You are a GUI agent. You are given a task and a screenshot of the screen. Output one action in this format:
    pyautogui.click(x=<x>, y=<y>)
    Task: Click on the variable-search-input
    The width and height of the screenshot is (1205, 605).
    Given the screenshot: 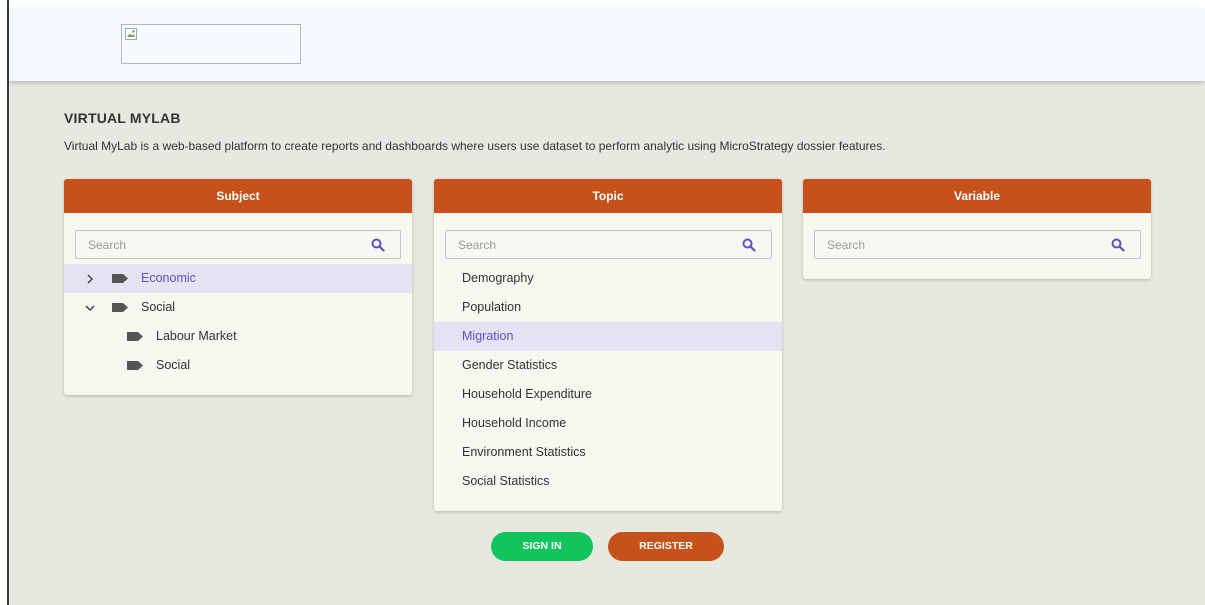 What is the action you would take?
    pyautogui.click(x=950, y=244)
    